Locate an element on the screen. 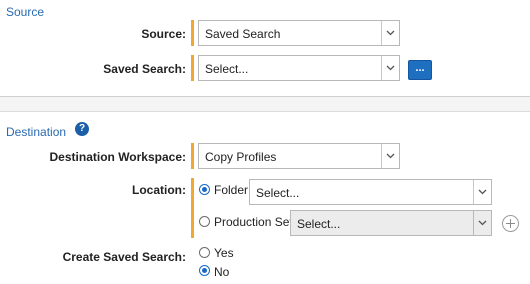 The height and width of the screenshot is (284, 530). source-label: Source: is located at coordinates (163, 34).